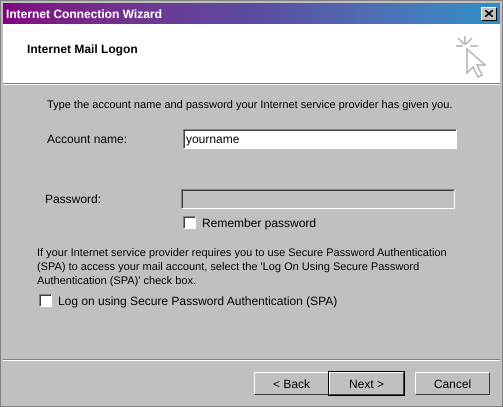 This screenshot has height=407, width=503. I want to click on window-title: Internet Connection Wizard, so click(84, 14).